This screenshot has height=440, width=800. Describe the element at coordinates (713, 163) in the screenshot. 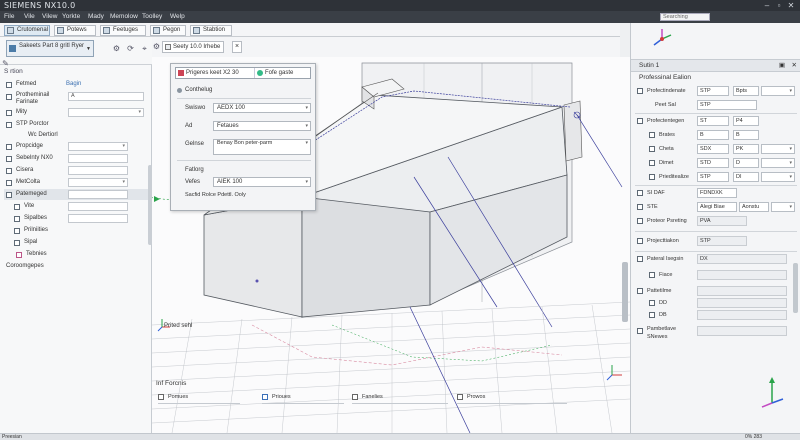

I see `property-field: STD` at that location.